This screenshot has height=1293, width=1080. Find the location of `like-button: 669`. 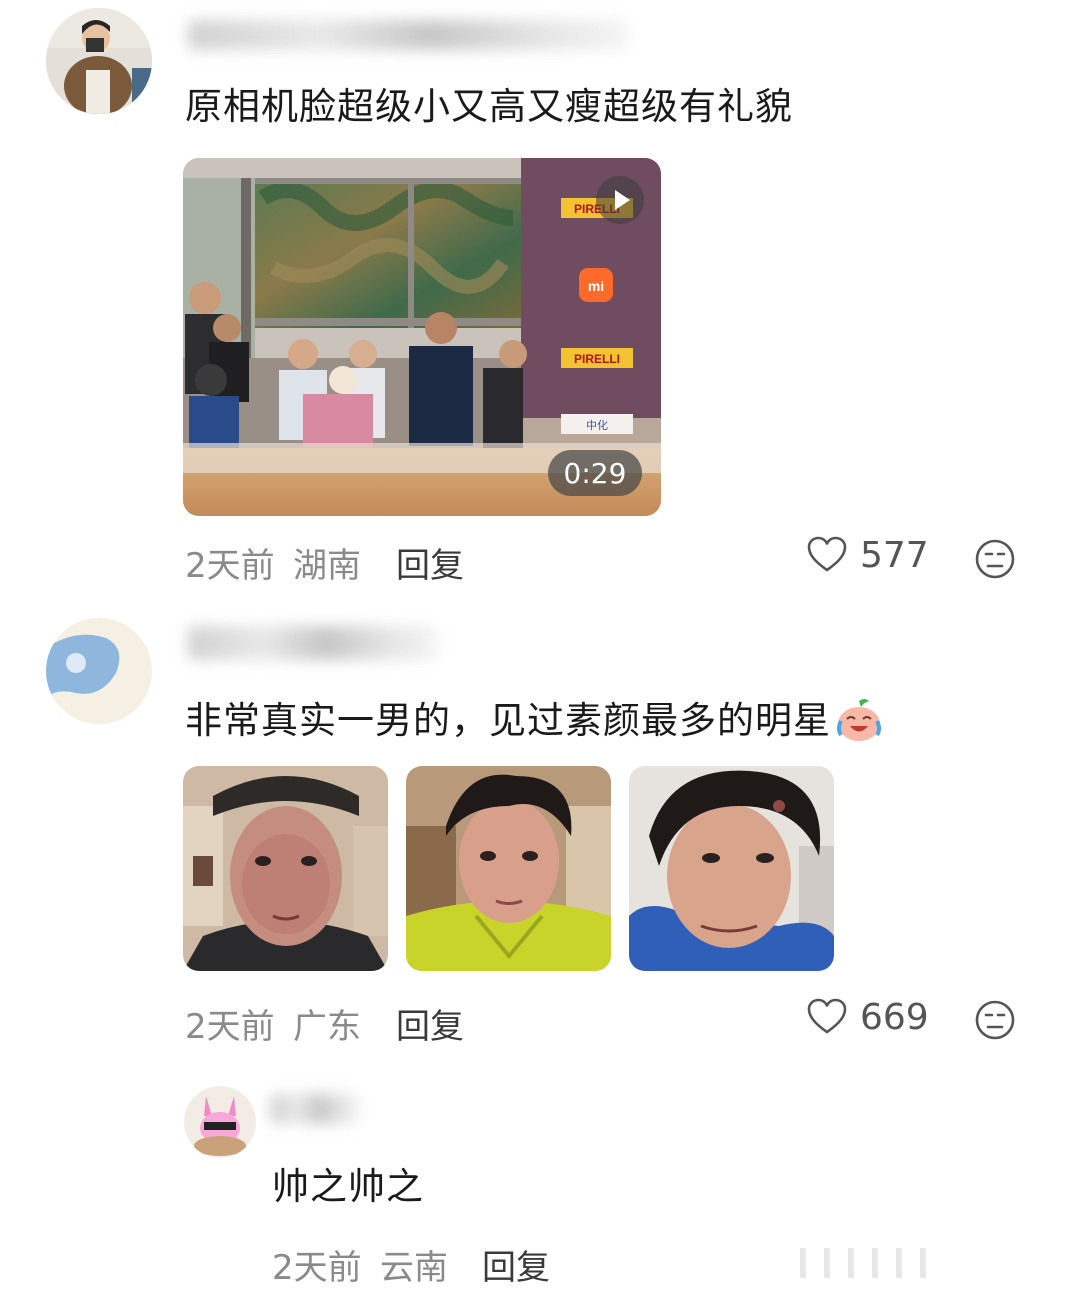

like-button: 669 is located at coordinates (867, 1017).